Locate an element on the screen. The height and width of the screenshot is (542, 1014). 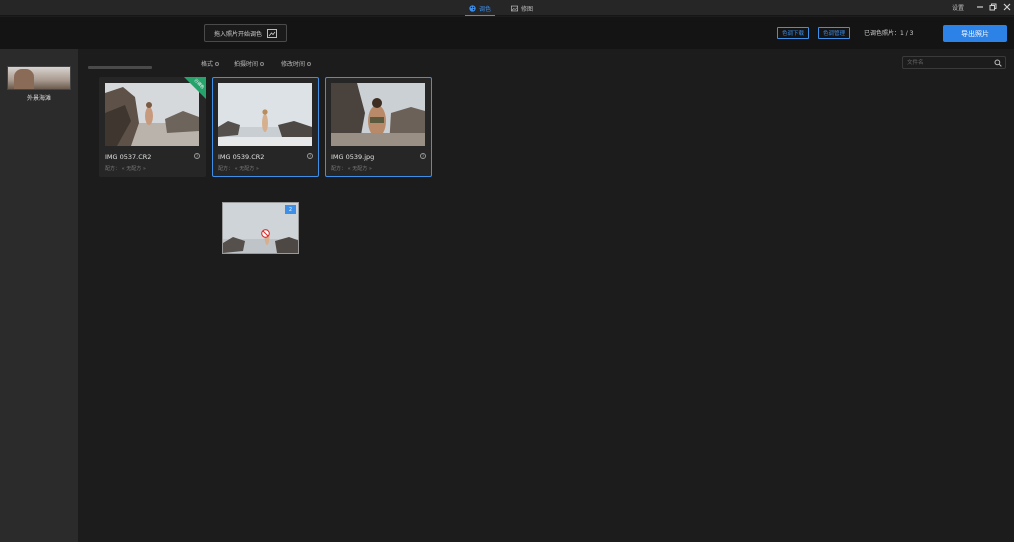
close-button is located at coordinates (1007, 7).